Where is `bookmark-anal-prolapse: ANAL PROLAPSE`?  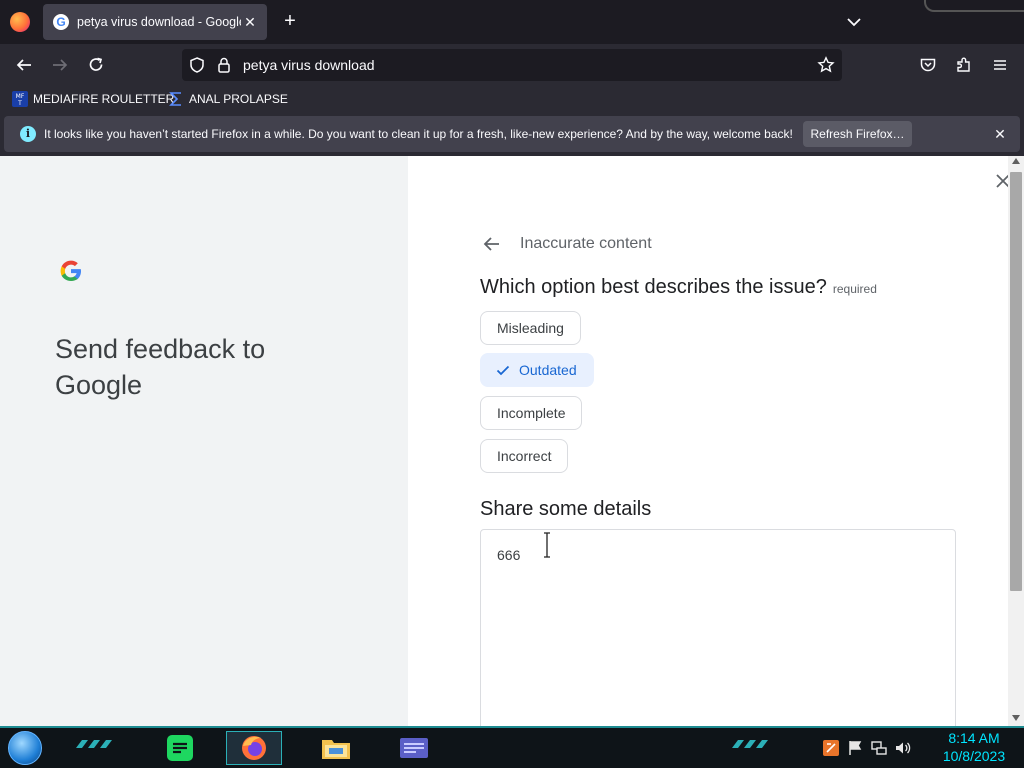 bookmark-anal-prolapse: ANAL PROLAPSE is located at coordinates (228, 99).